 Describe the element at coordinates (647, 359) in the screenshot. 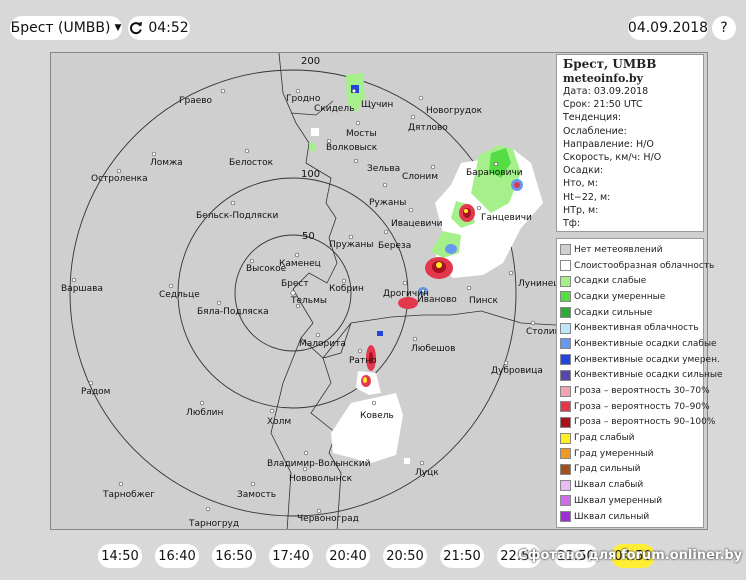

I see `legend-label: Конвективные осадки умерен.` at that location.